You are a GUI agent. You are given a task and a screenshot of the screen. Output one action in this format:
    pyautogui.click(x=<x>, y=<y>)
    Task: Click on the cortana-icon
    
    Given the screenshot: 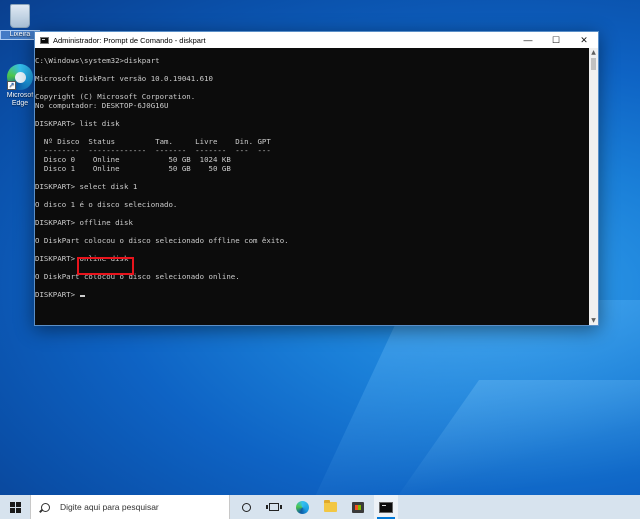 What is the action you would take?
    pyautogui.click(x=246, y=507)
    